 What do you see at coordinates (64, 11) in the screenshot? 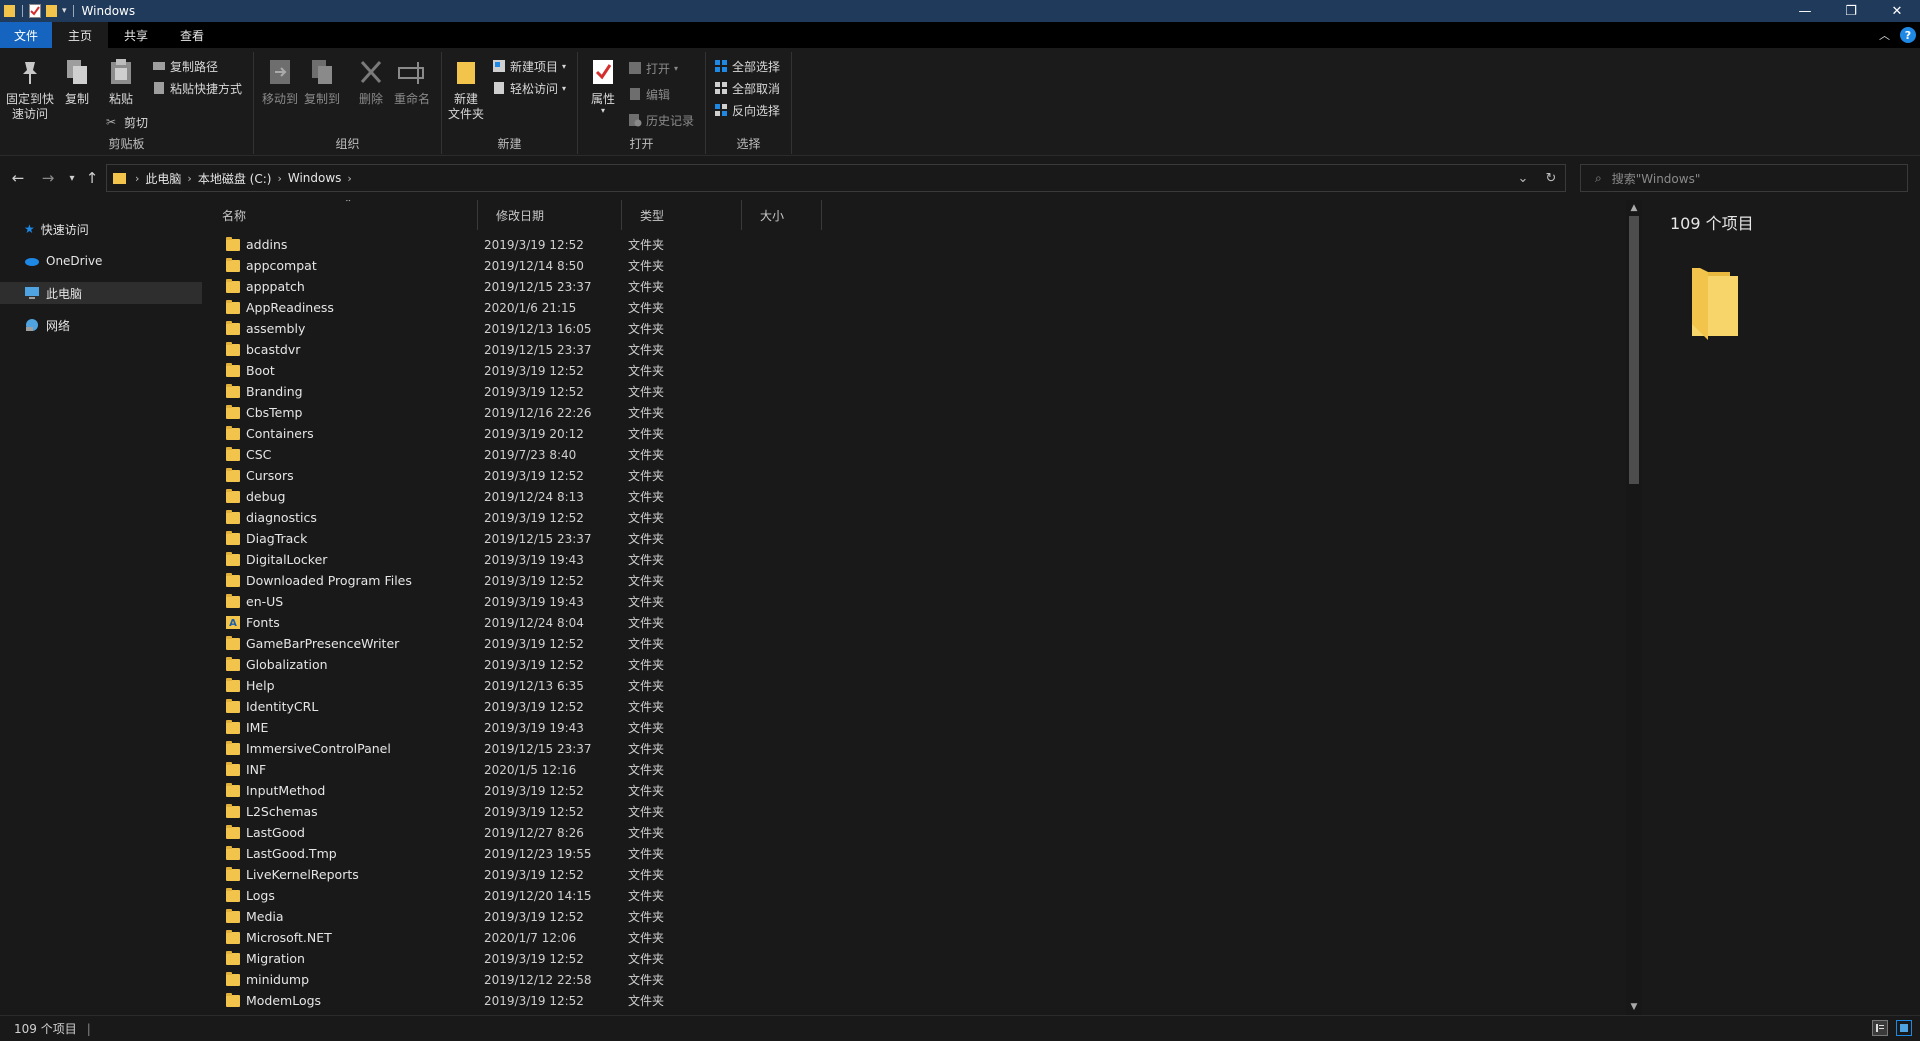
I see `customize-toolbar-chevron-icon: ▾` at bounding box center [64, 11].